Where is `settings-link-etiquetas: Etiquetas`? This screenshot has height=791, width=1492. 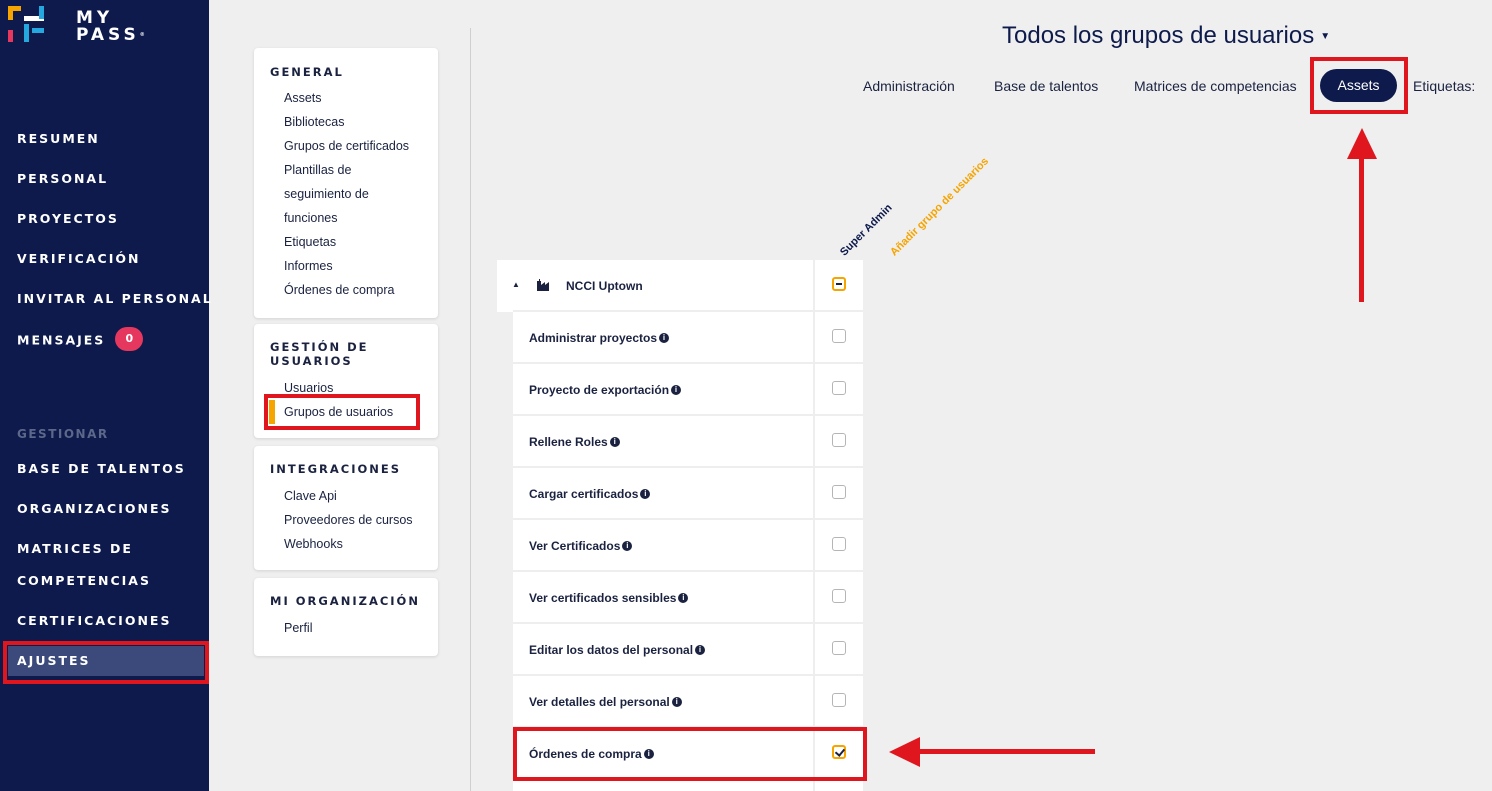 settings-link-etiquetas: Etiquetas is located at coordinates (310, 242).